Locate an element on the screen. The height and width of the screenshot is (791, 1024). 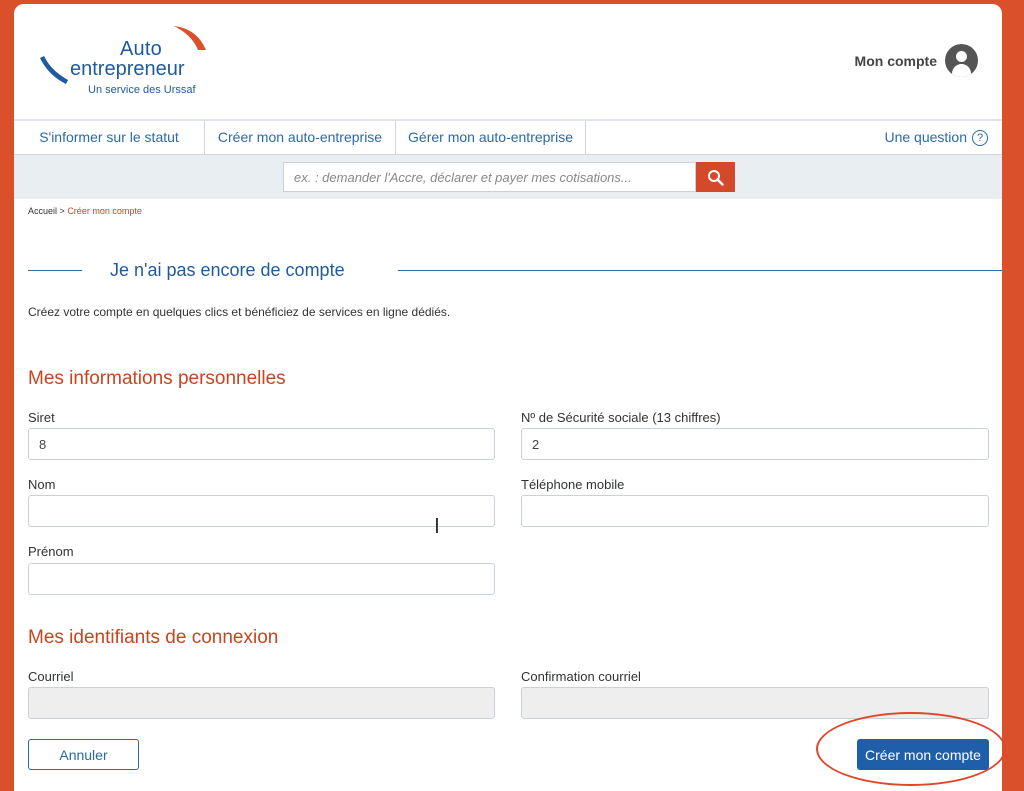
breadcrumb-home: Accueil is located at coordinates (42, 211).